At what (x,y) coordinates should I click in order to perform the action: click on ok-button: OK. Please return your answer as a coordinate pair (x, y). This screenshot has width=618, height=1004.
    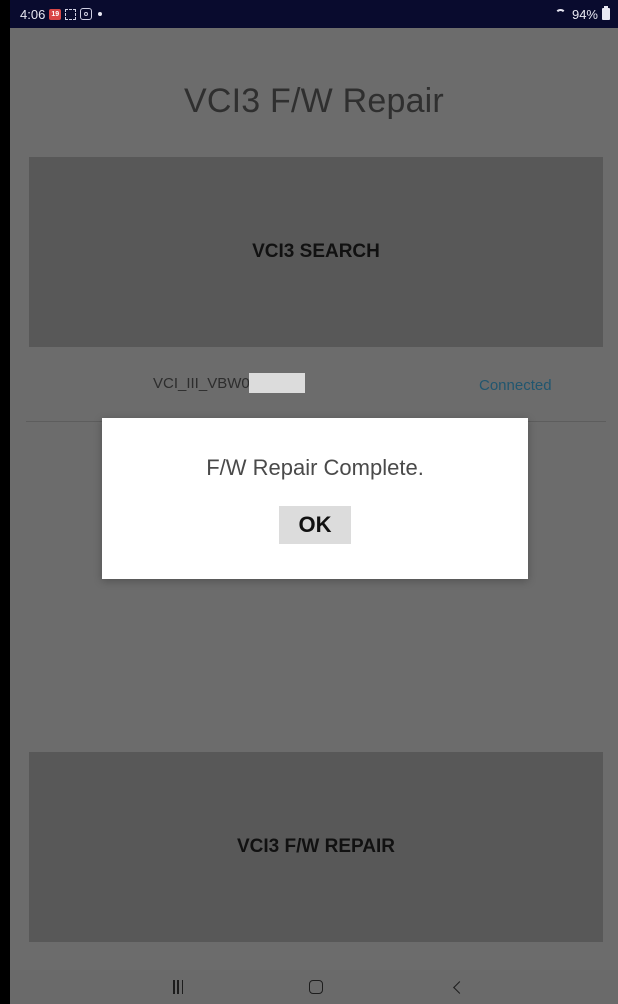
    Looking at the image, I should click on (315, 525).